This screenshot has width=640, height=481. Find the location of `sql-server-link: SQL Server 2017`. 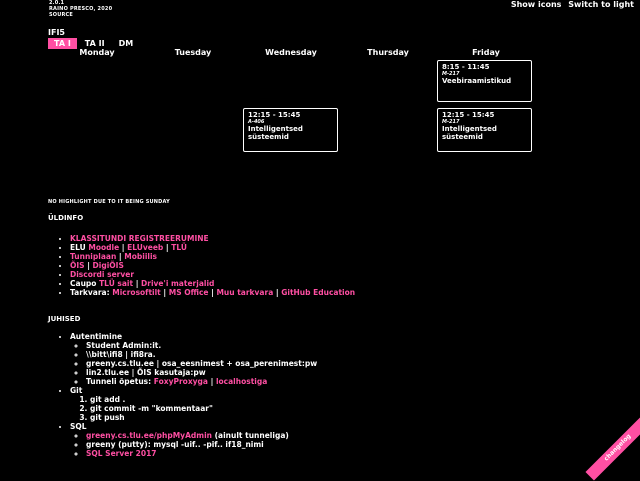

sql-server-link: SQL Server 2017 is located at coordinates (121, 453).